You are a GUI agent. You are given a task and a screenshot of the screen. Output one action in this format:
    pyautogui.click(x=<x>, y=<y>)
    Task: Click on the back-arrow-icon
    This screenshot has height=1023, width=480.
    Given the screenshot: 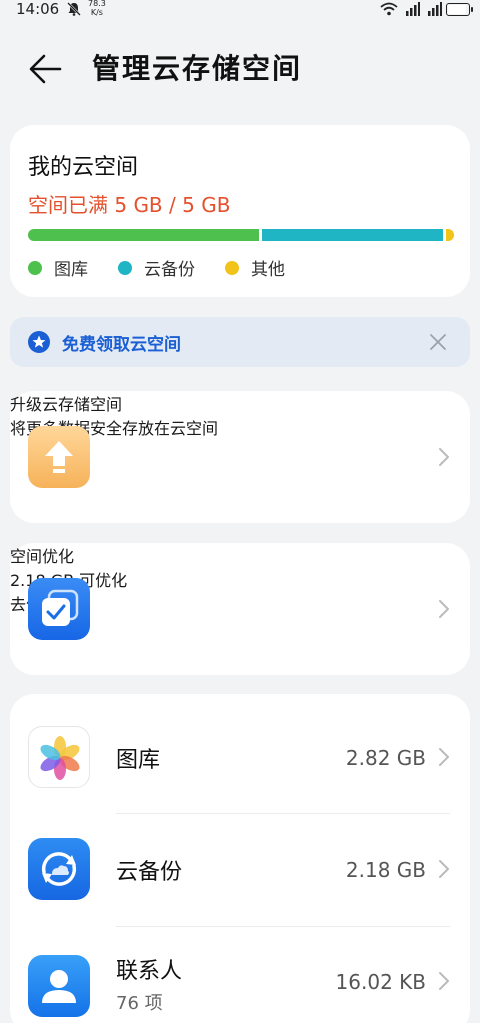 What is the action you would take?
    pyautogui.click(x=46, y=69)
    